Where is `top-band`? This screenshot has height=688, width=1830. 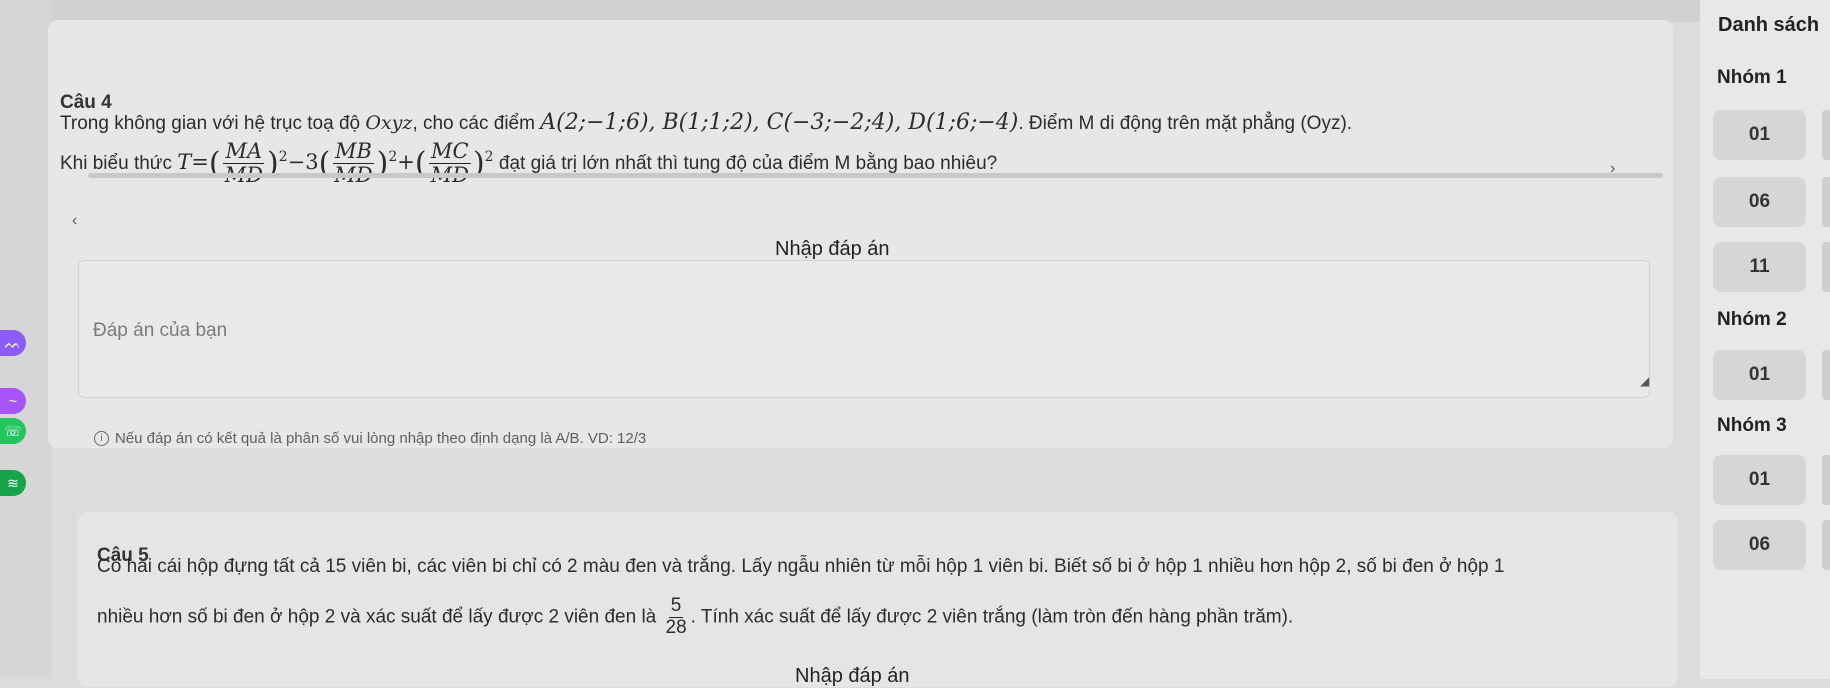 top-band is located at coordinates (850, 11).